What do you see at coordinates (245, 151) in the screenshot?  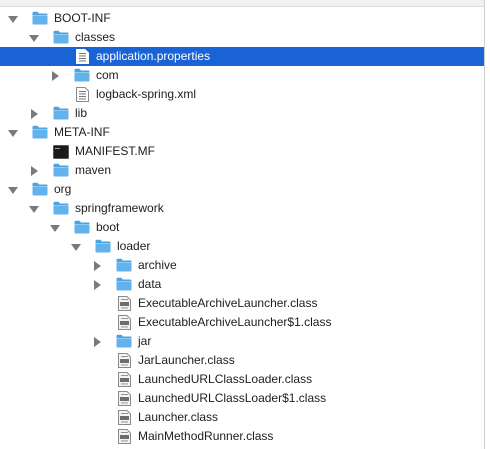 I see `tree-row-exec: MANIFEST.MF` at bounding box center [245, 151].